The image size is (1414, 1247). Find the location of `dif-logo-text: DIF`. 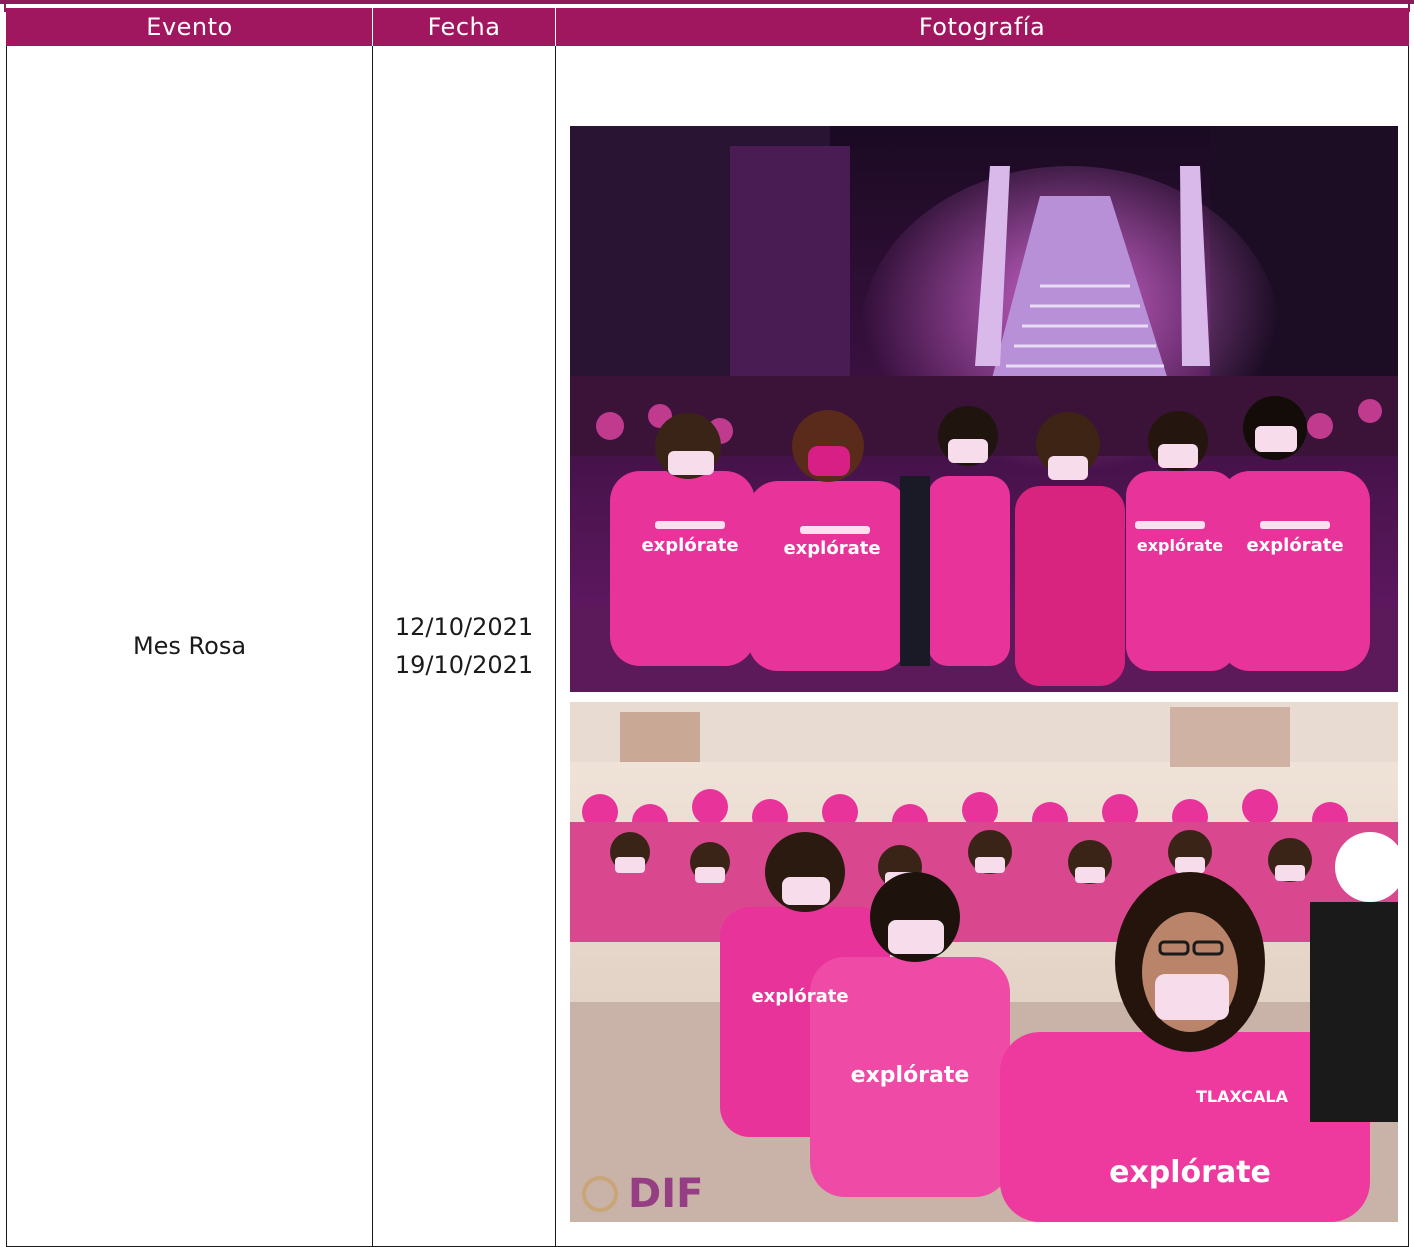

dif-logo-text: DIF is located at coordinates (665, 1194).